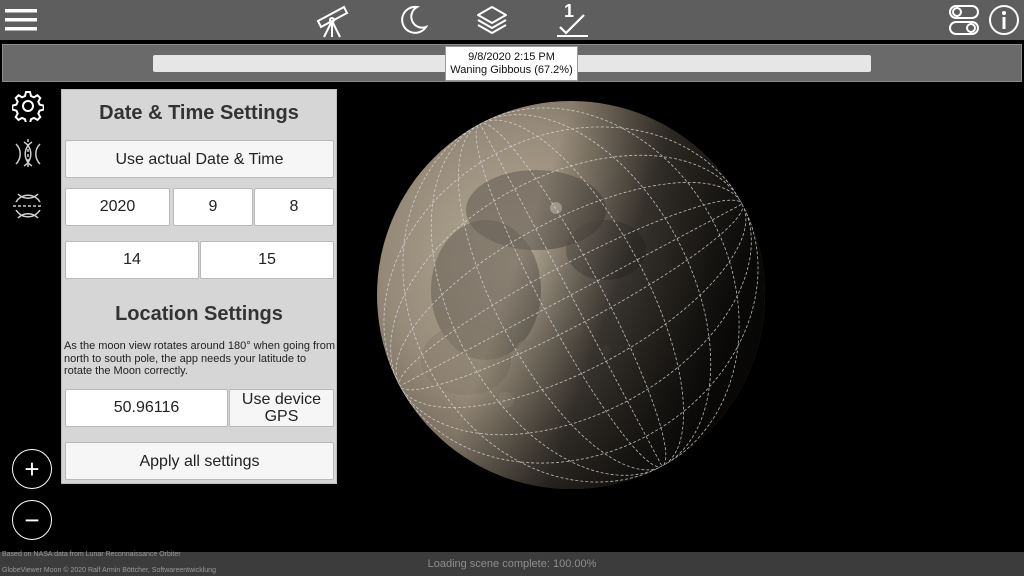 The height and width of the screenshot is (576, 1024). What do you see at coordinates (199, 314) in the screenshot?
I see `location-settings-title: Location Settings` at bounding box center [199, 314].